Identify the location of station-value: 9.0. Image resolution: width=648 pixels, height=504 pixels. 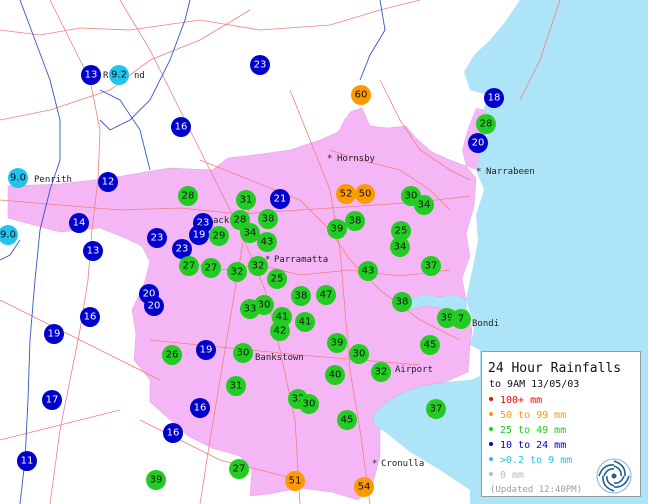
(8, 235).